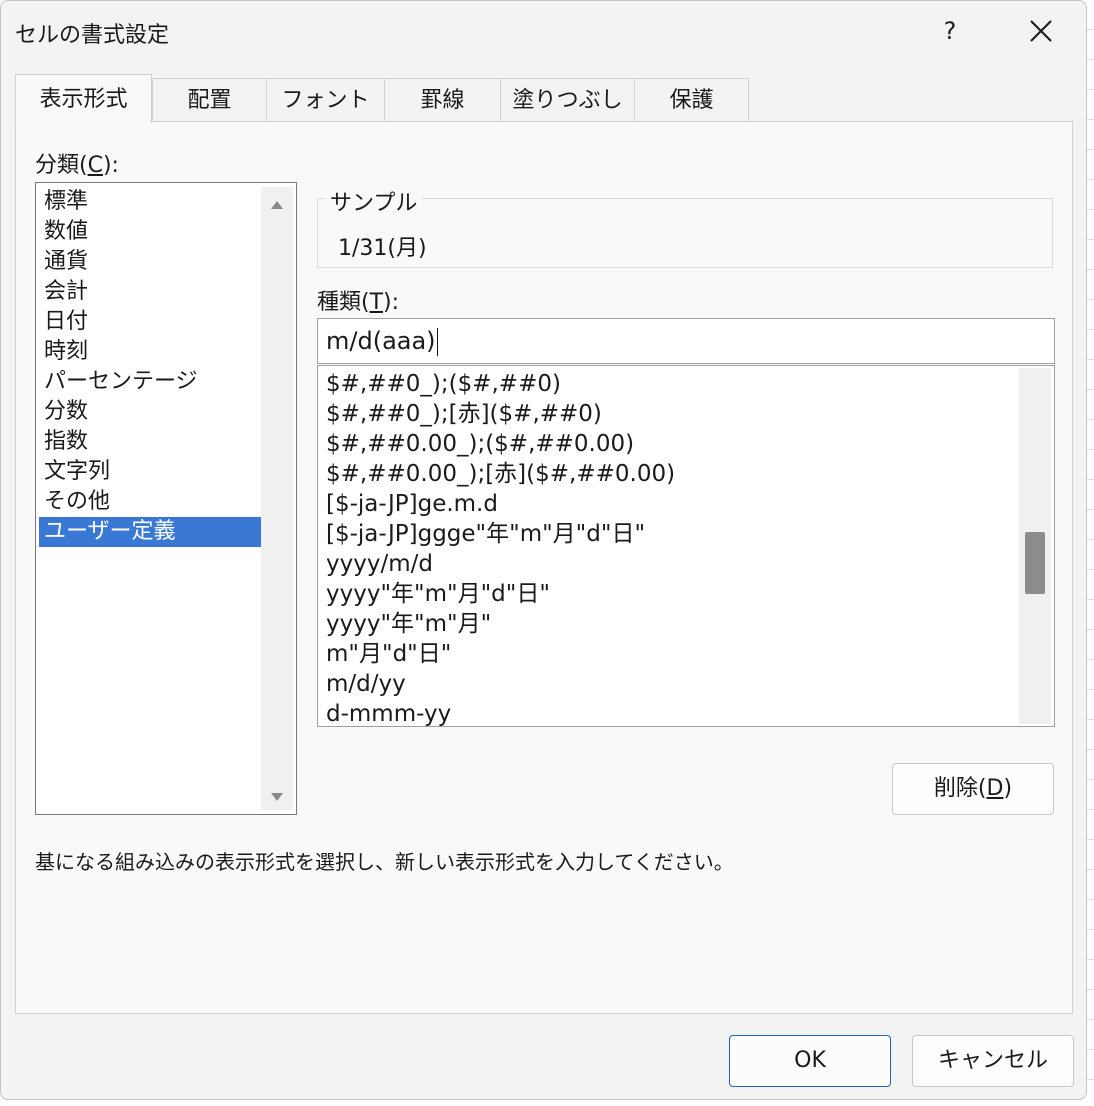 The image size is (1094, 1106). What do you see at coordinates (150, 232) in the screenshot?
I see `category-item-number: 数値` at bounding box center [150, 232].